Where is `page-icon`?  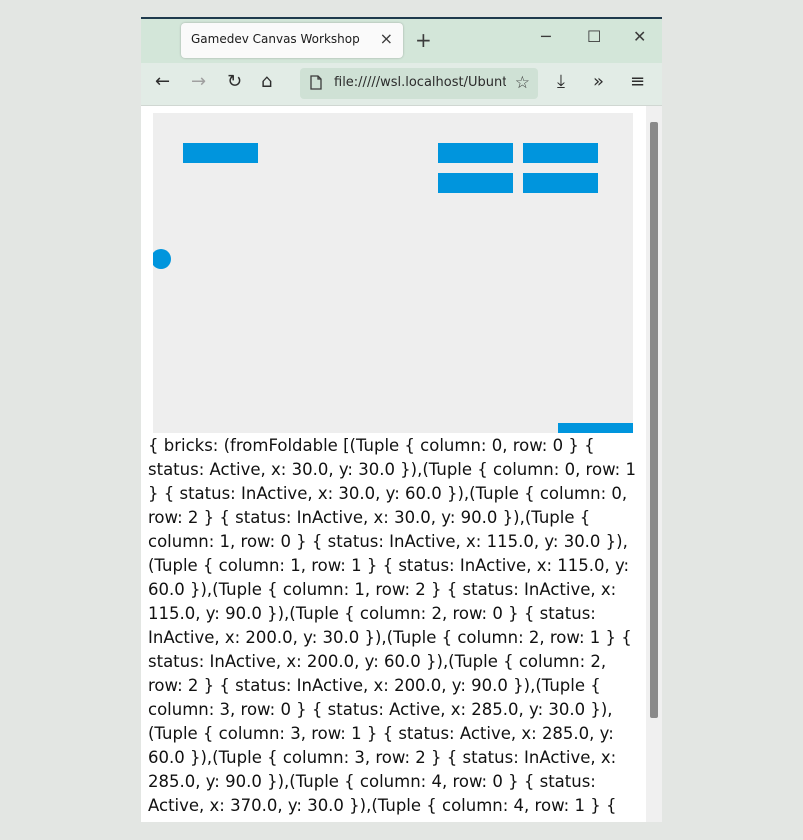
page-icon is located at coordinates (316, 84).